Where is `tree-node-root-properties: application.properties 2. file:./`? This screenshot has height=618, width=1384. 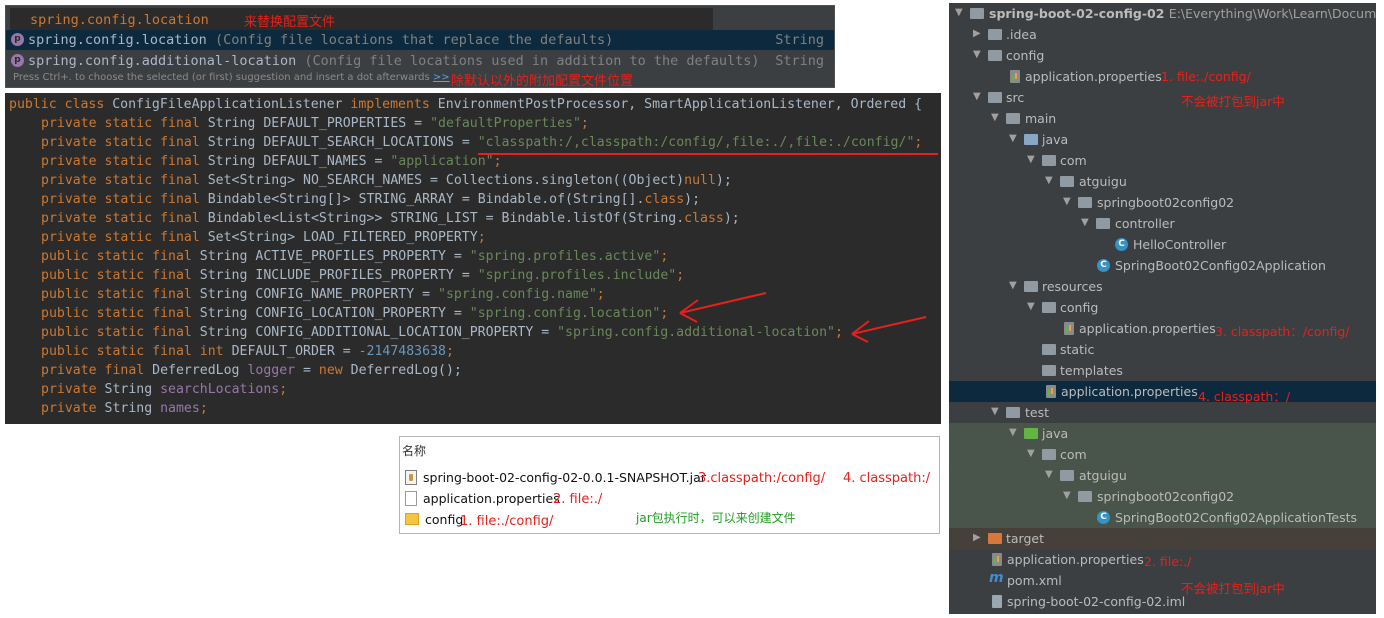 tree-node-root-properties: application.properties 2. file:./ is located at coordinates (1162, 559).